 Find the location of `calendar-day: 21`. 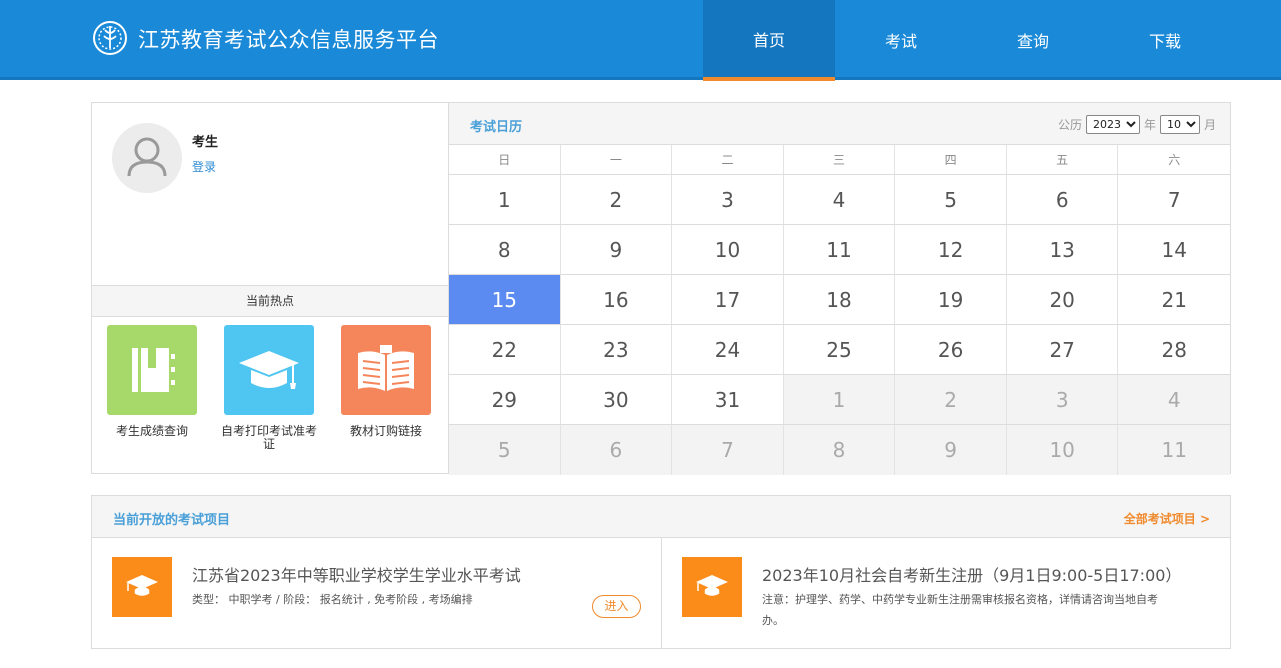

calendar-day: 21 is located at coordinates (1174, 299).